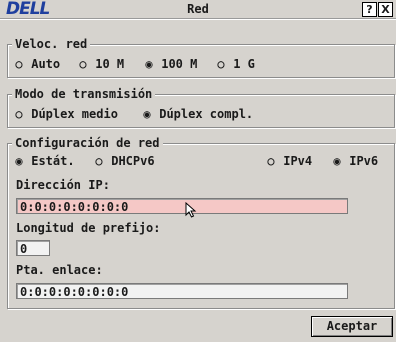 This screenshot has width=396, height=342. I want to click on speed-auto-radio: ○ Auto, so click(37, 64).